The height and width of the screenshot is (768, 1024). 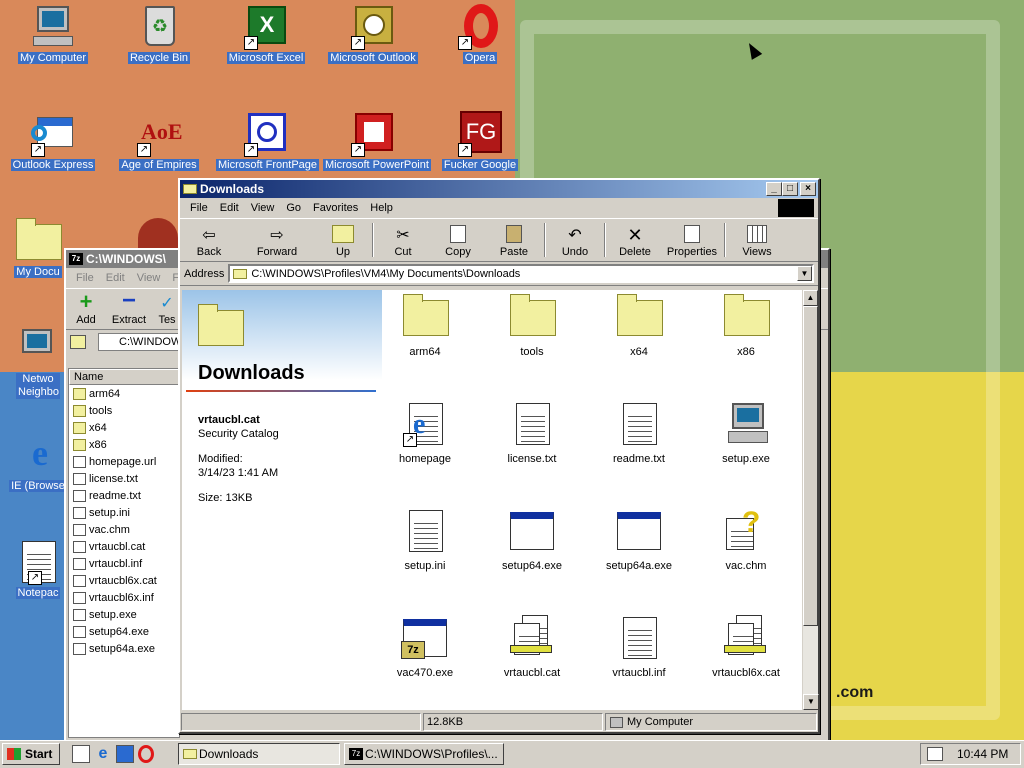 I want to click on file-item: e ↗ homepage, so click(x=425, y=433).